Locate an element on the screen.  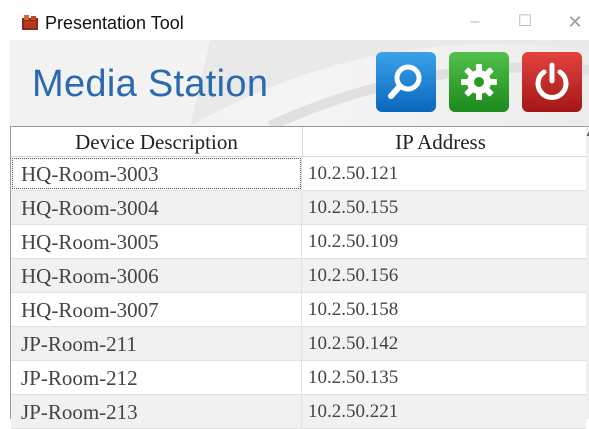
table-row: HQ-Room-3006 10.2.50.156 is located at coordinates (298, 276).